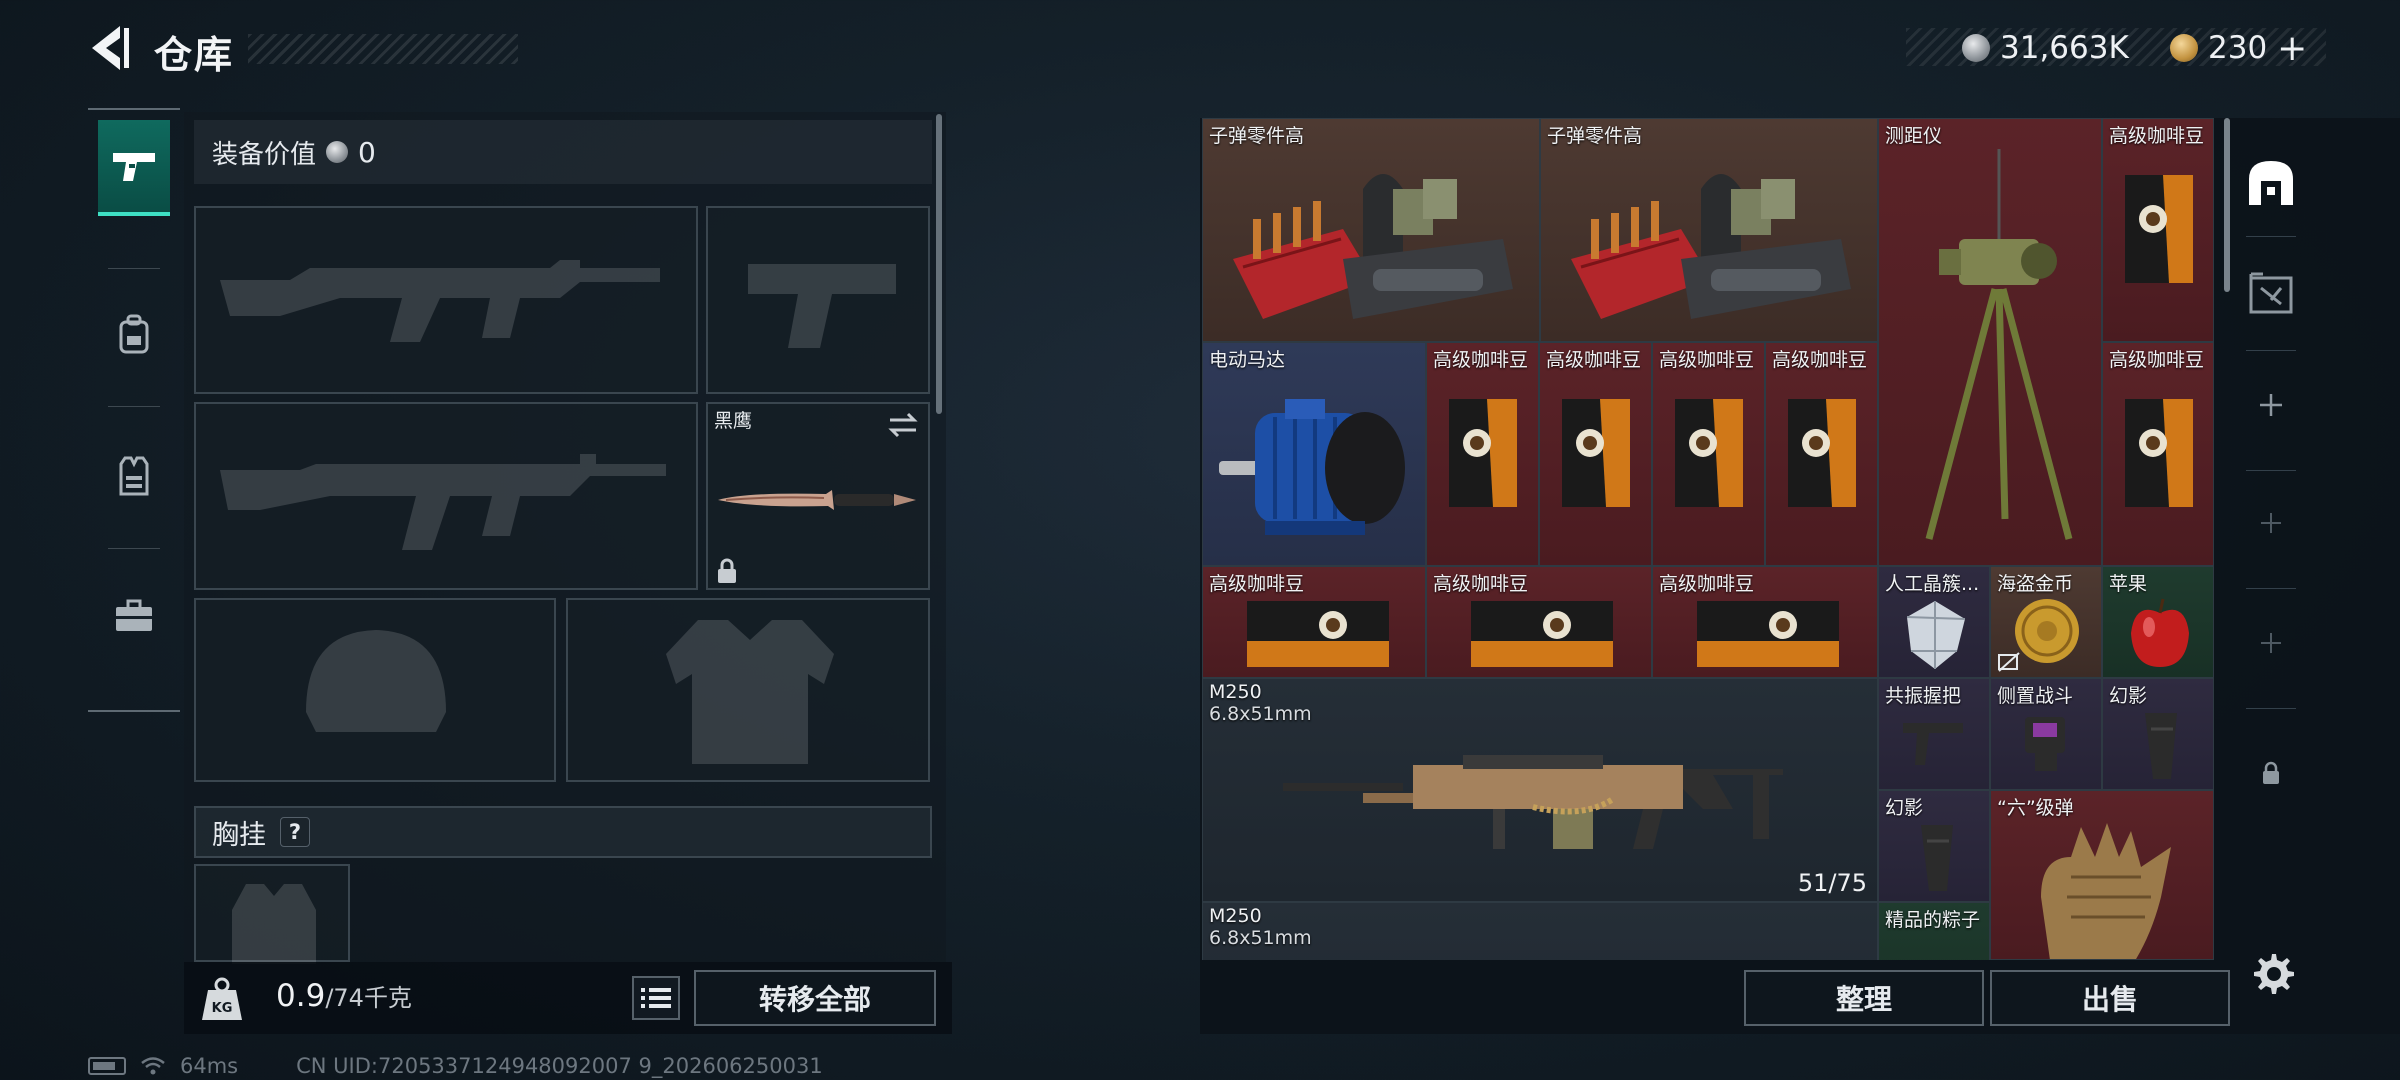 This screenshot has height=1080, width=2400. Describe the element at coordinates (1832, 883) in the screenshot. I see `item-count: 51/75` at that location.